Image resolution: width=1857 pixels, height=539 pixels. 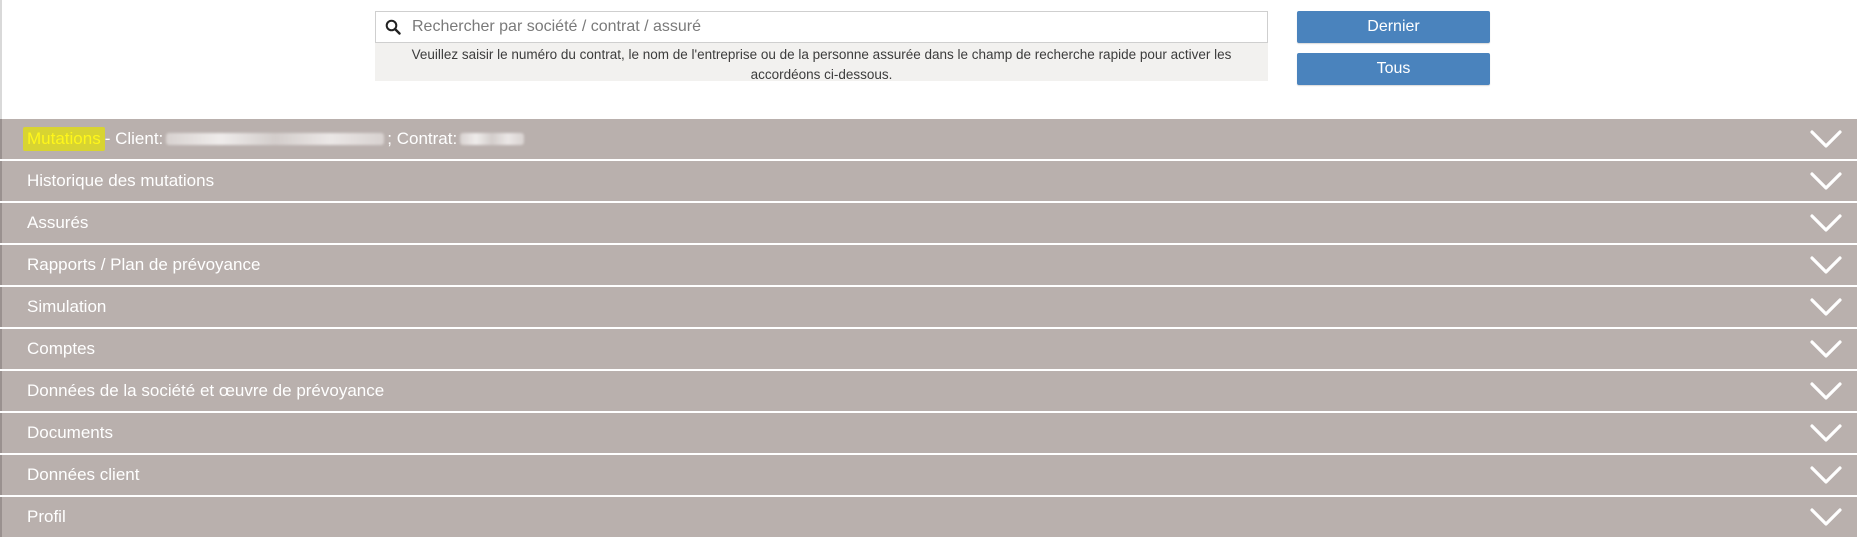 I want to click on accordion-label: Documents, so click(x=70, y=432).